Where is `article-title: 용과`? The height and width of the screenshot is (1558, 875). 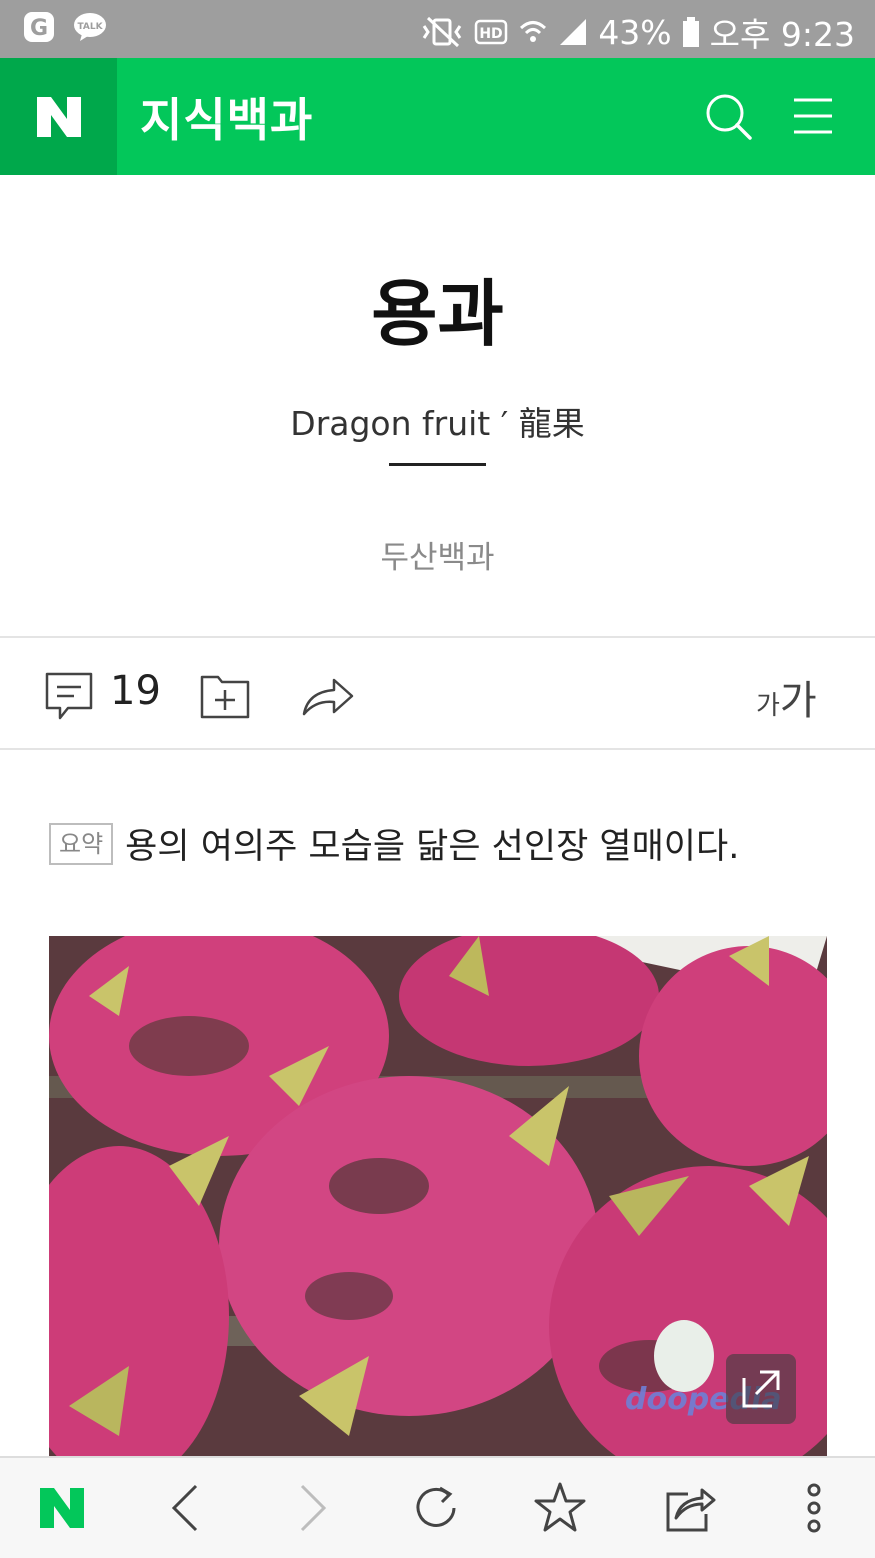 article-title: 용과 is located at coordinates (437, 314).